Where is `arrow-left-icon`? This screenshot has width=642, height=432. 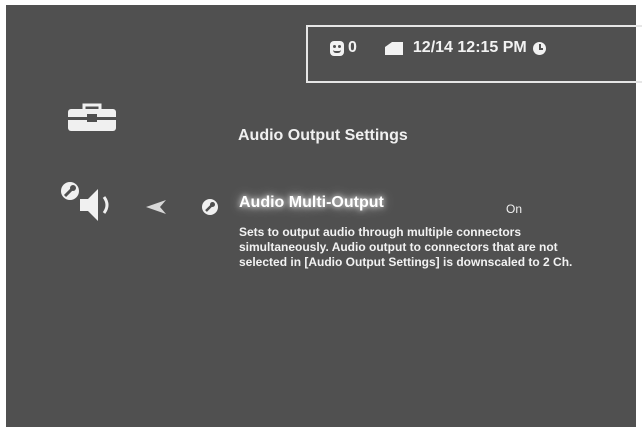
arrow-left-icon is located at coordinates (156, 207).